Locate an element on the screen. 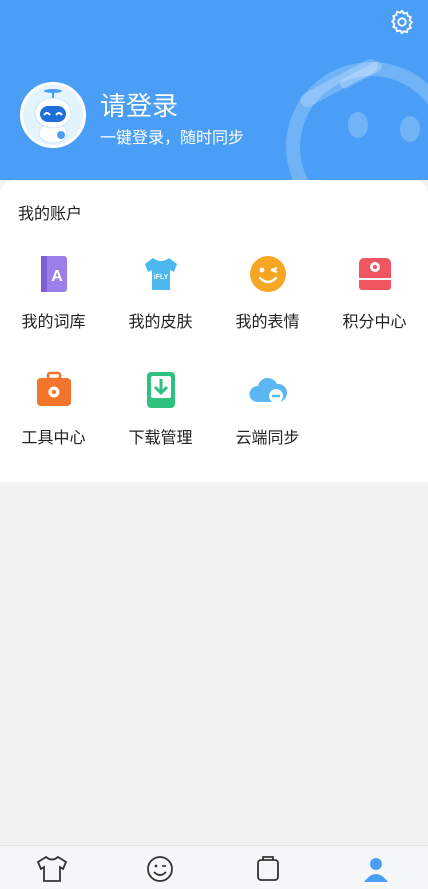 The height and width of the screenshot is (889, 428). my-emoji-label: 我的表情 is located at coordinates (267, 321).